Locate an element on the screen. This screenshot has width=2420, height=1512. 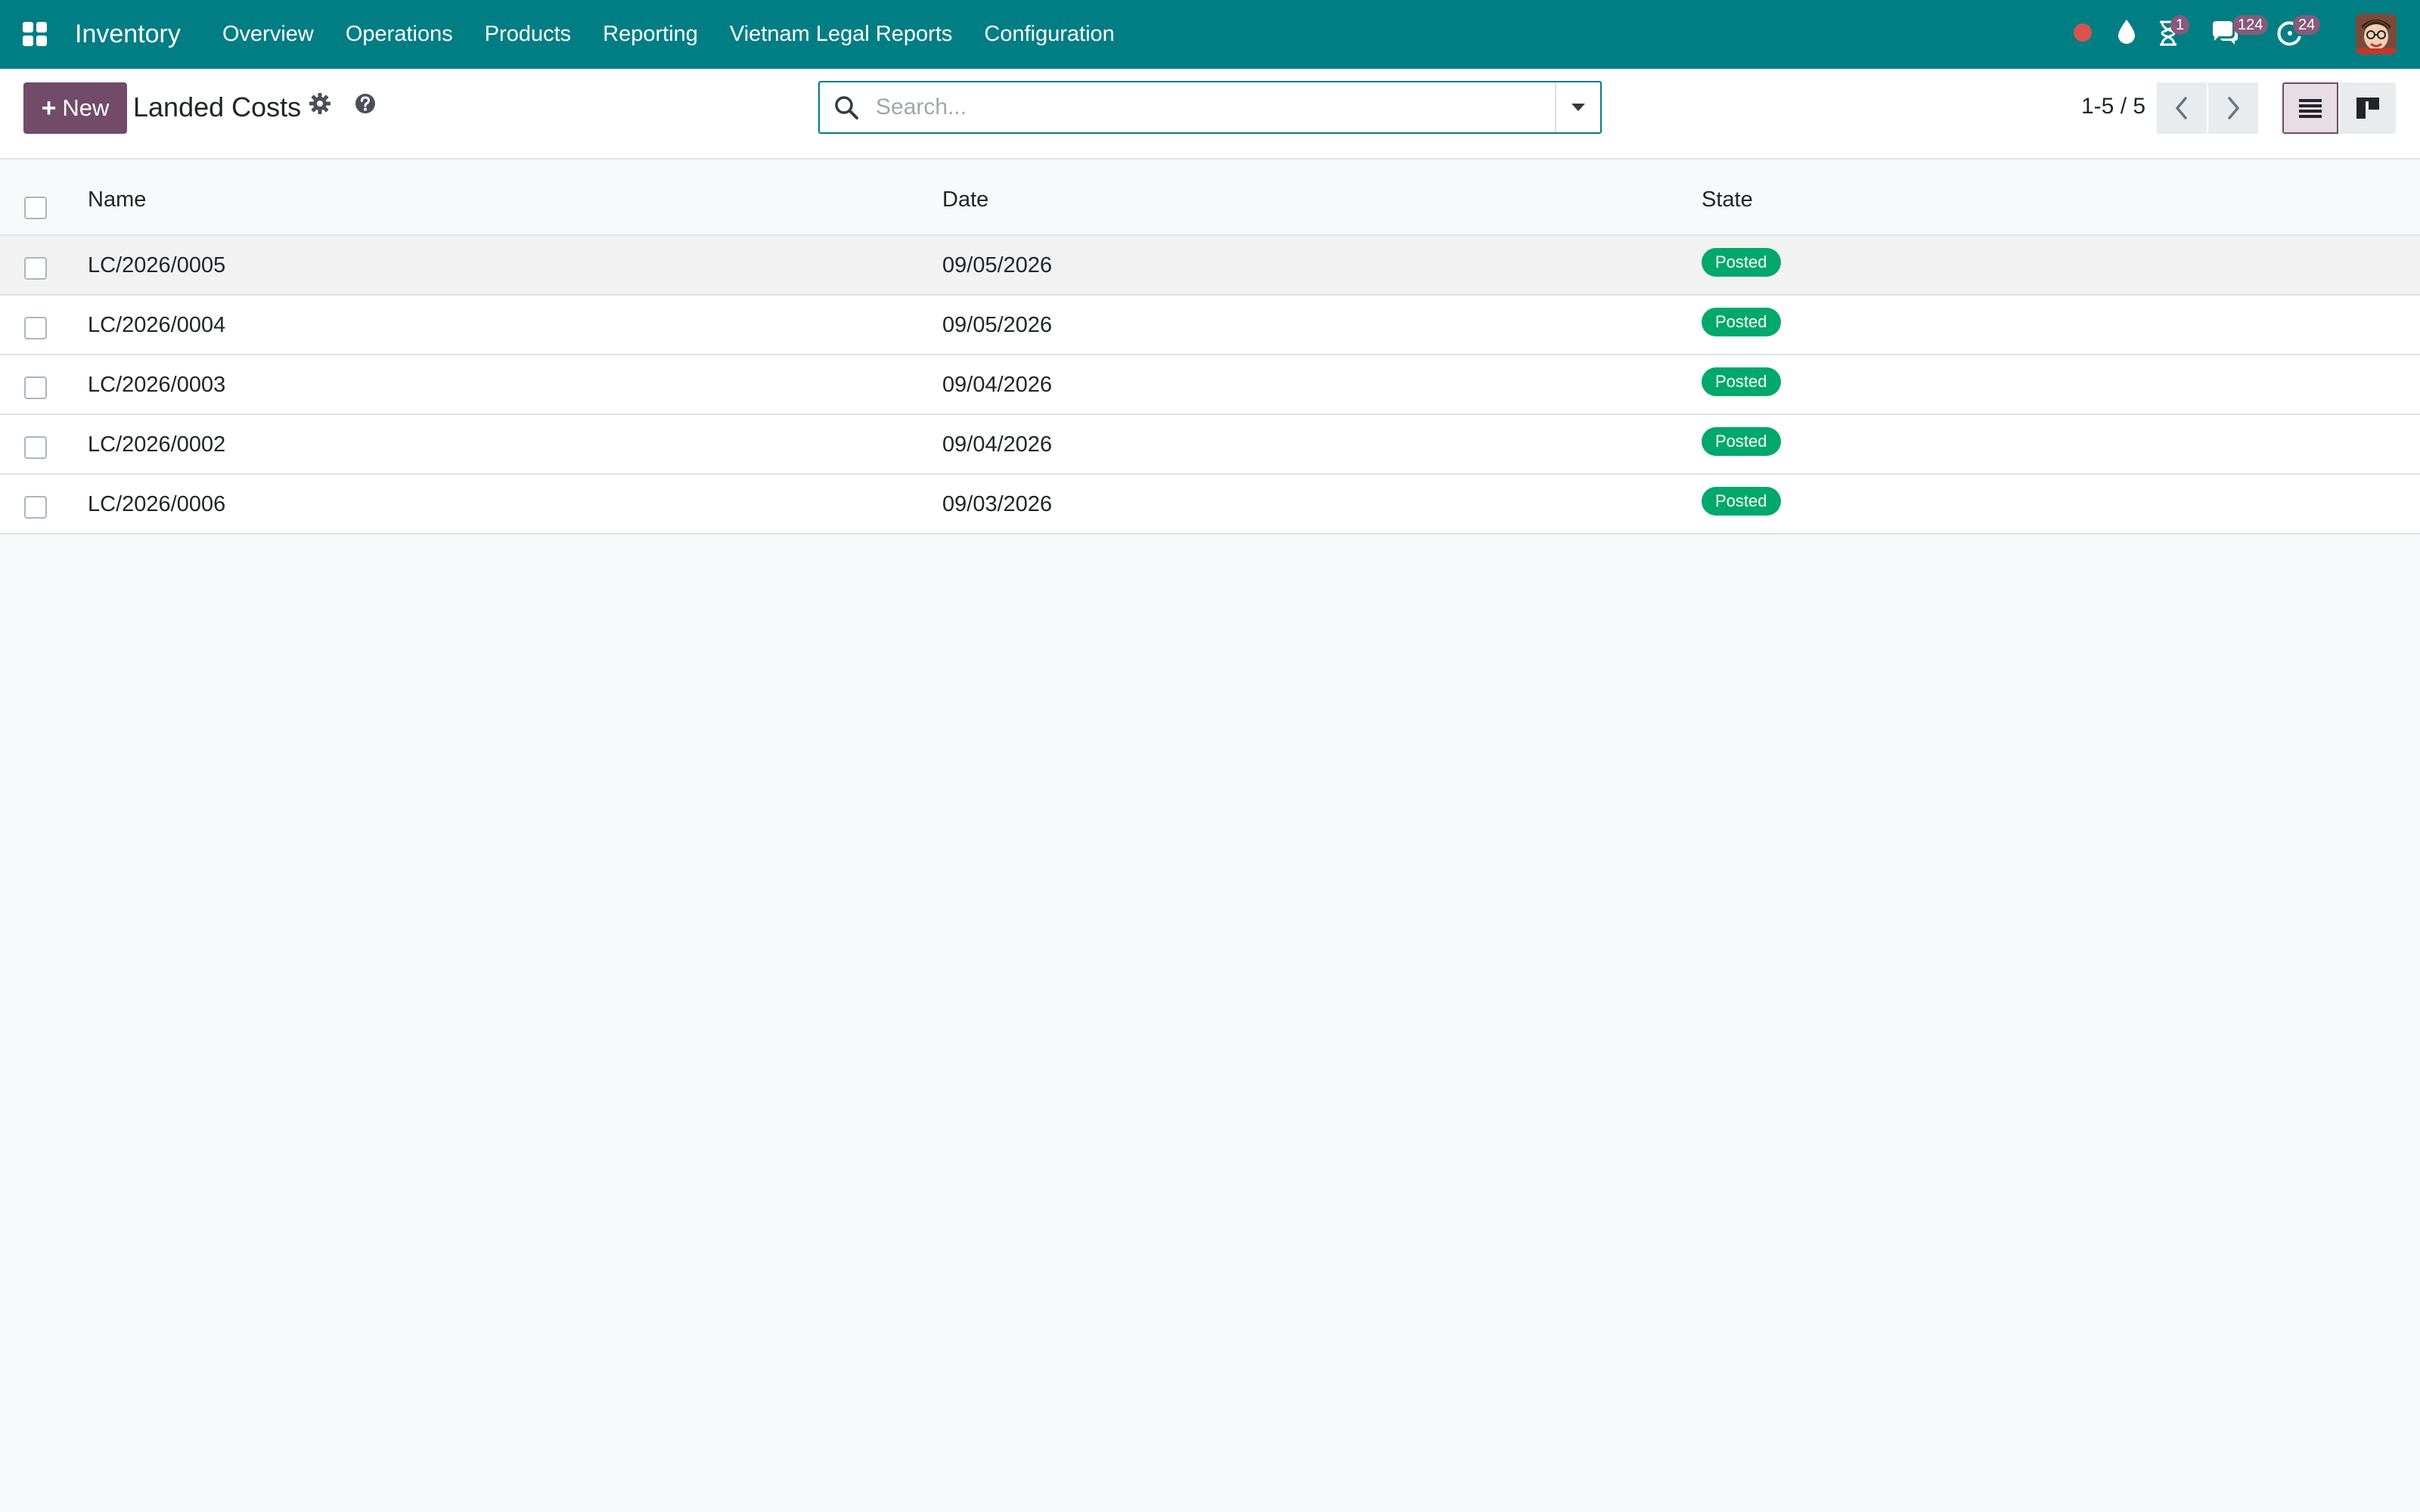
page-title: Landed Costs is located at coordinates (217, 106).